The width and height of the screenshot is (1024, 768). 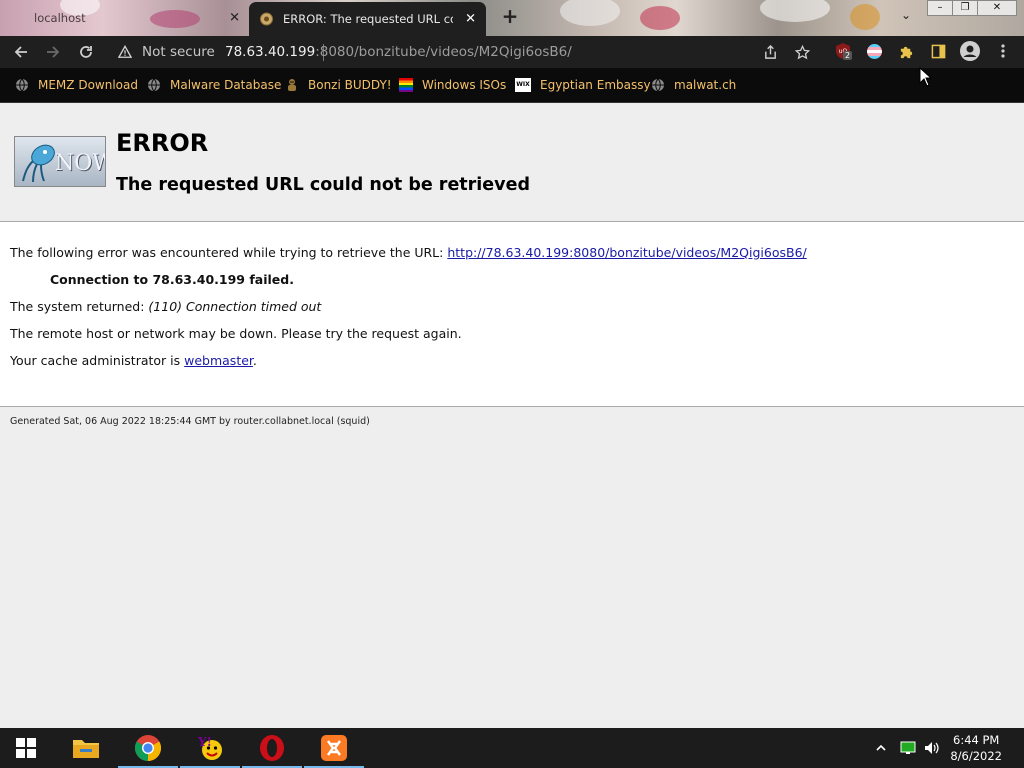 I want to click on reload-icon, so click(x=86, y=52).